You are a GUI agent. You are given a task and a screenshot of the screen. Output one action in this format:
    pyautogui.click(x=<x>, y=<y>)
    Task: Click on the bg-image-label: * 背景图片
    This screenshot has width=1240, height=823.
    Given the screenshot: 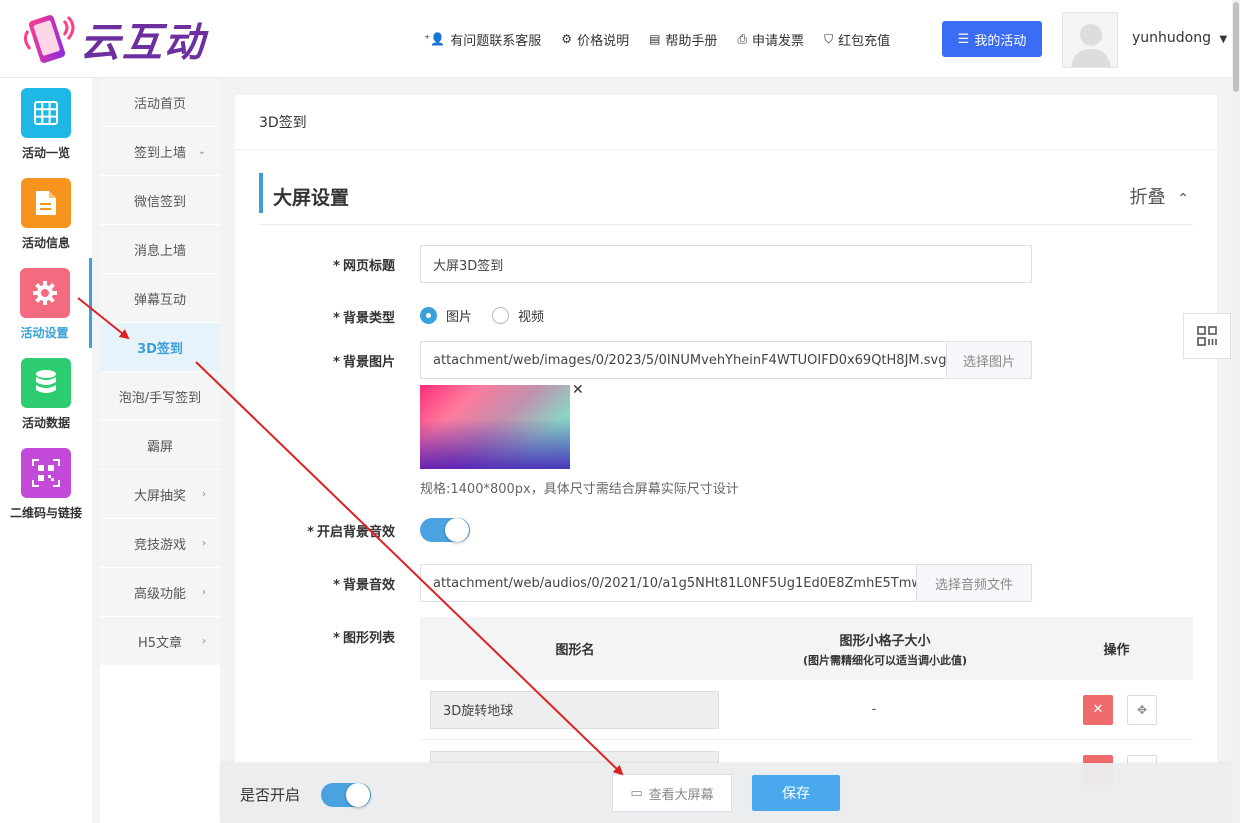 What is the action you would take?
    pyautogui.click(x=364, y=362)
    